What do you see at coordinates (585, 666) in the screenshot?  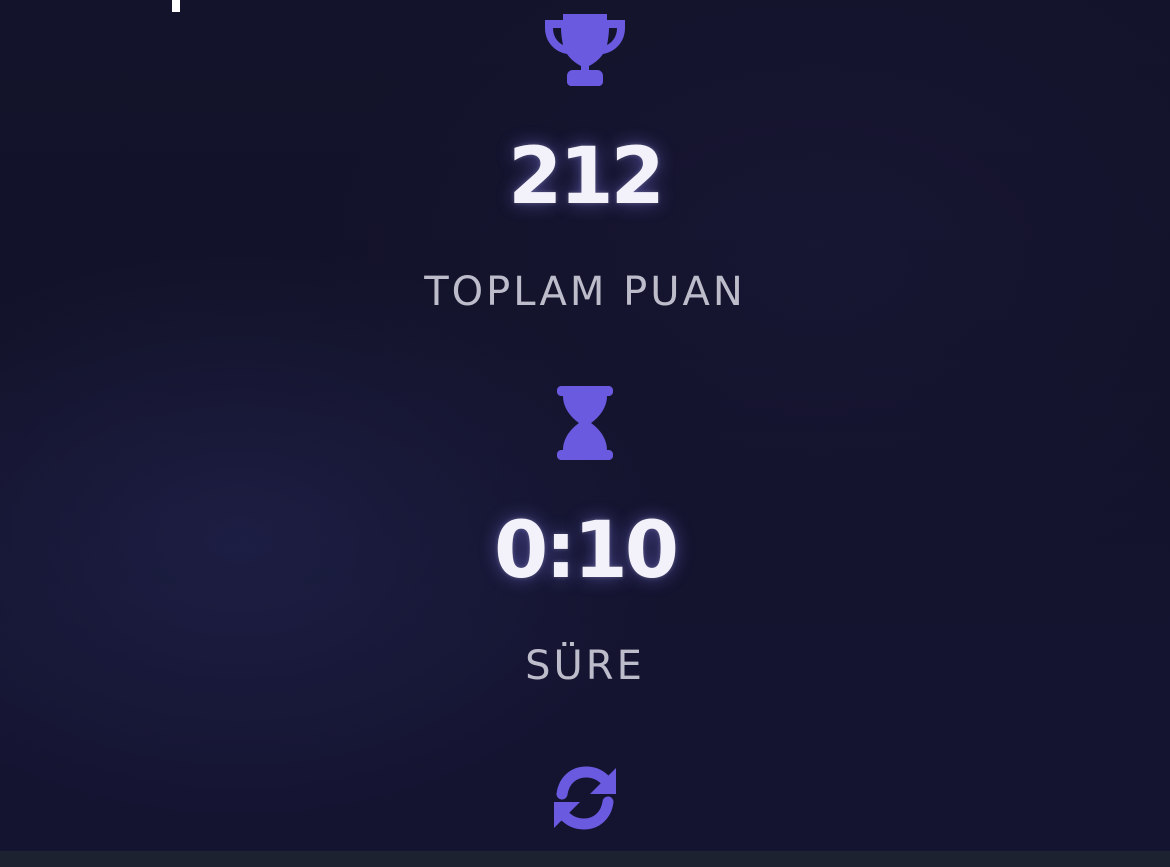 I see `time-label: SÜRE` at bounding box center [585, 666].